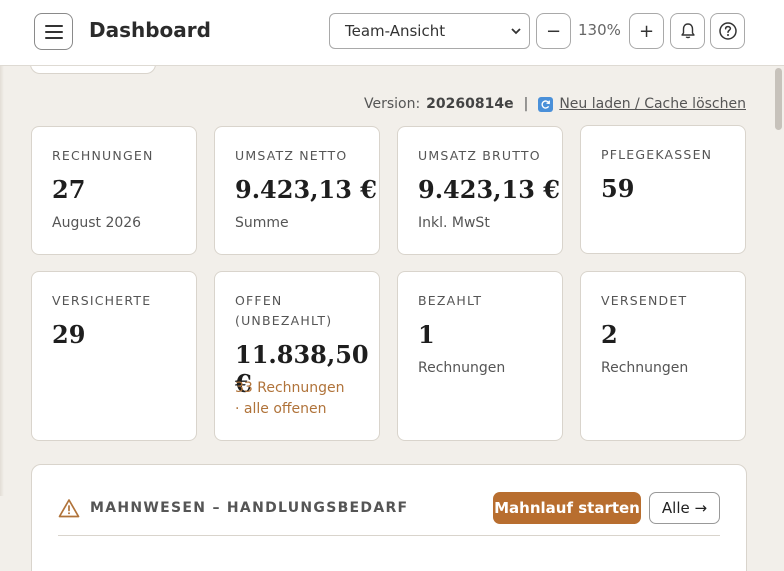  I want to click on show-all-button: Alle →, so click(684, 508).